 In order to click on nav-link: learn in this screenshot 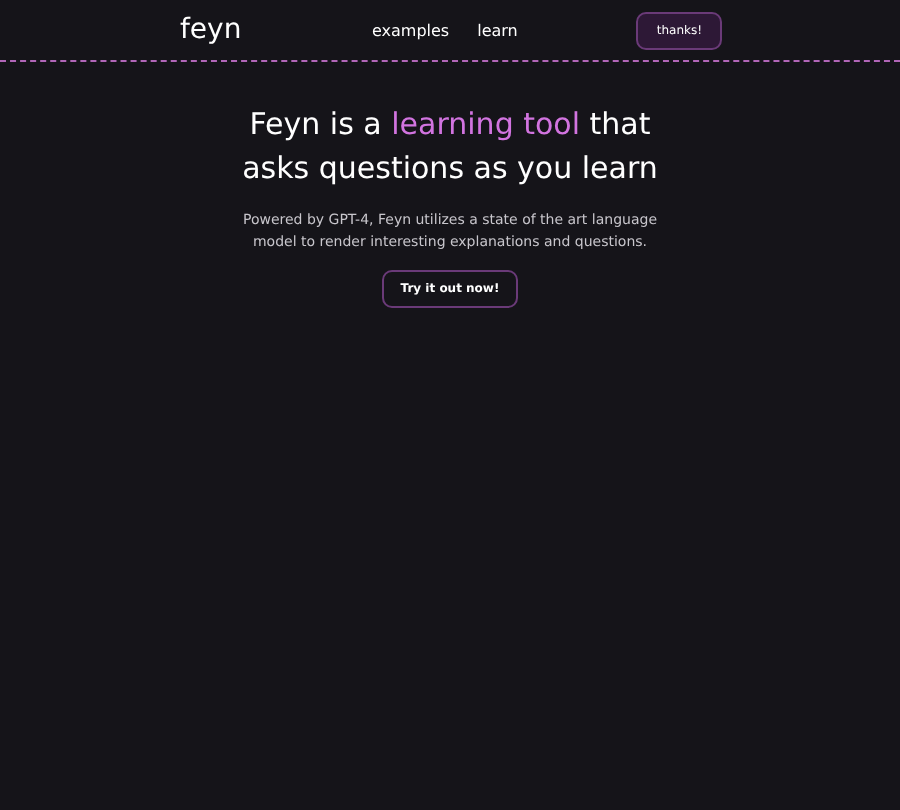, I will do `click(497, 30)`.